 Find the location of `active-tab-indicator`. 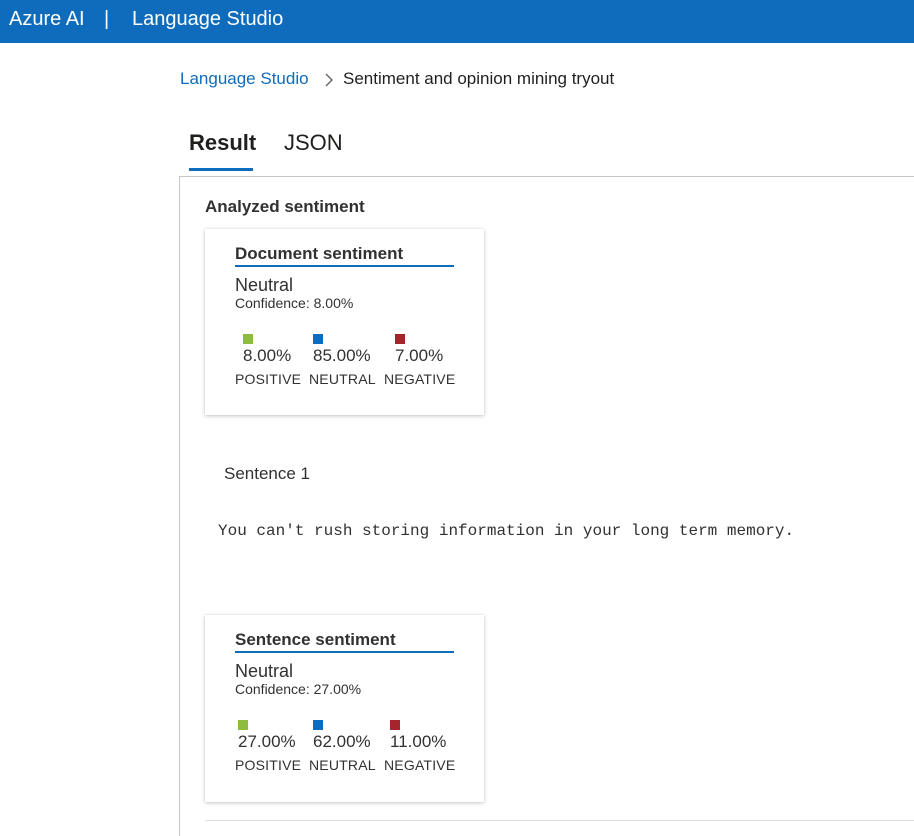

active-tab-indicator is located at coordinates (221, 169).